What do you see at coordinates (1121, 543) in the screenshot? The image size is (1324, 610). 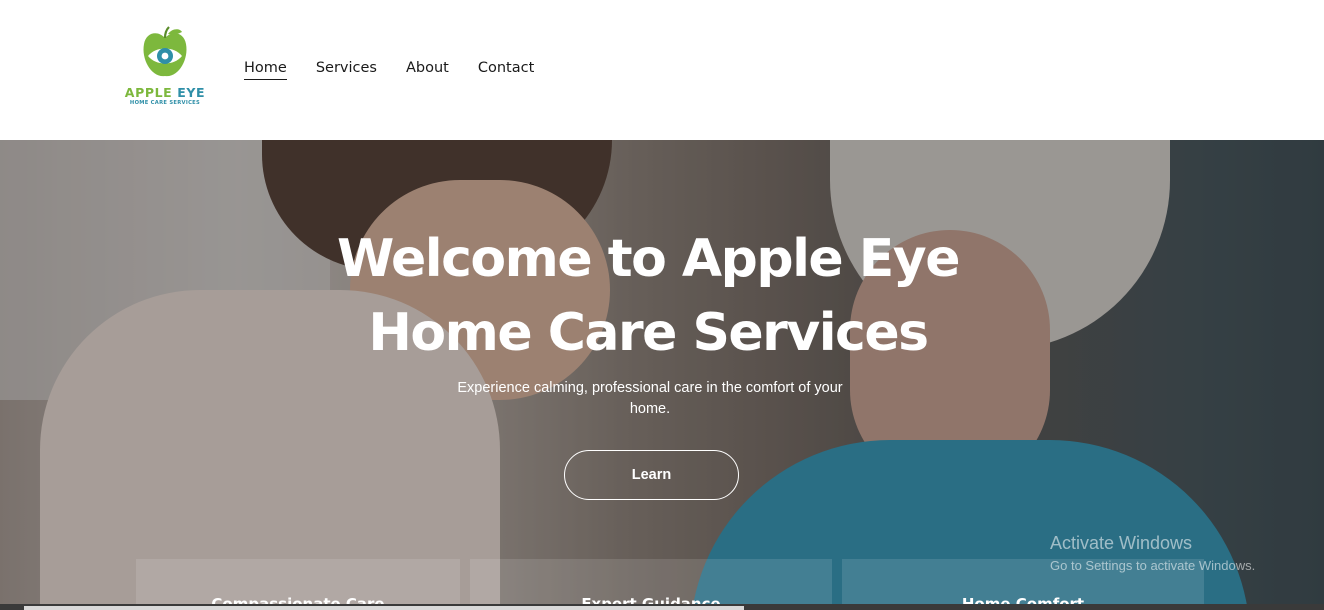 I see `watermark-title: Activate Windows` at bounding box center [1121, 543].